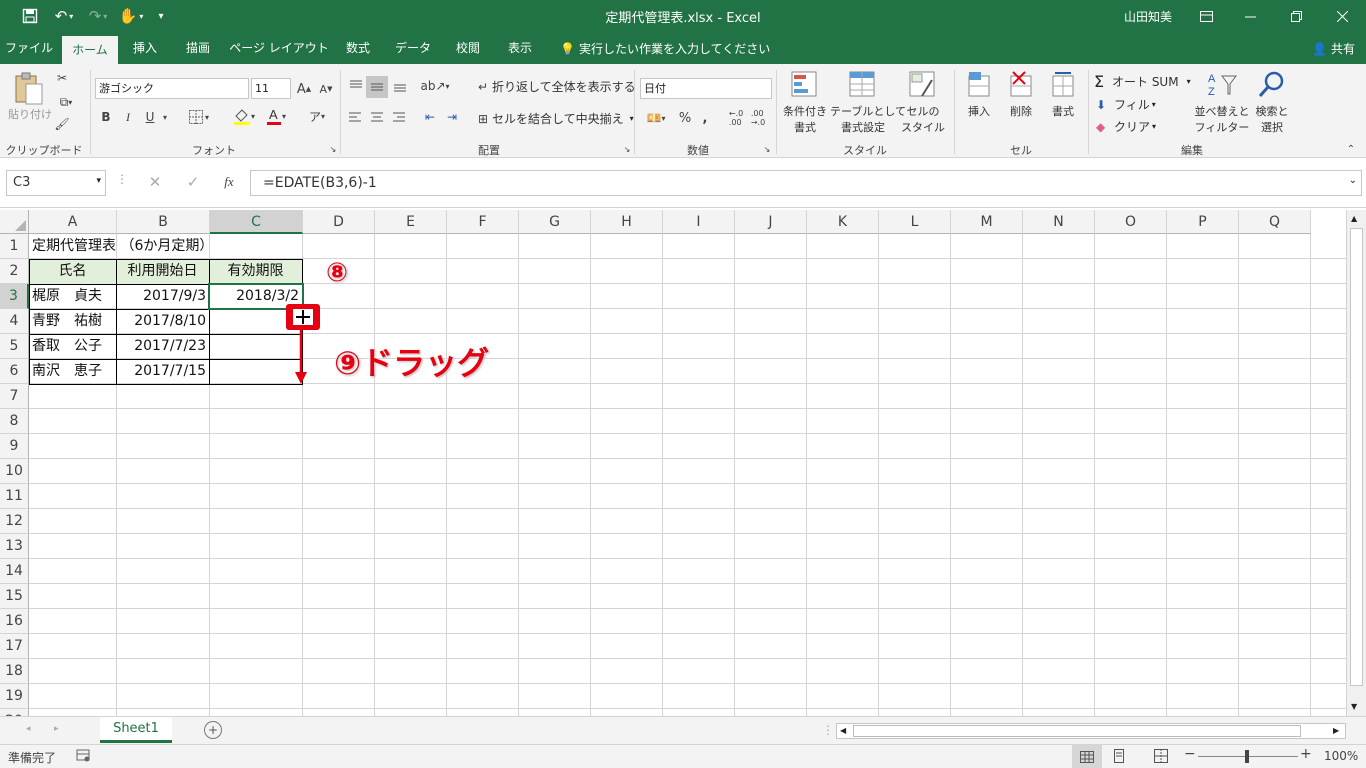 This screenshot has height=768, width=1366. I want to click on align-bottom-icon, so click(400, 86).